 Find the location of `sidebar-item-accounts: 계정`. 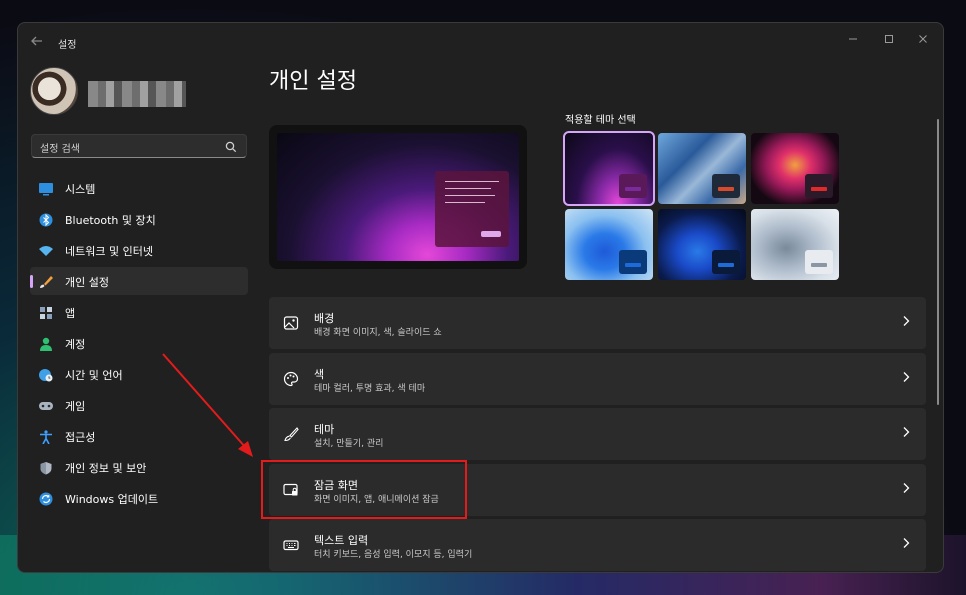

sidebar-item-accounts: 계정 is located at coordinates (139, 343).